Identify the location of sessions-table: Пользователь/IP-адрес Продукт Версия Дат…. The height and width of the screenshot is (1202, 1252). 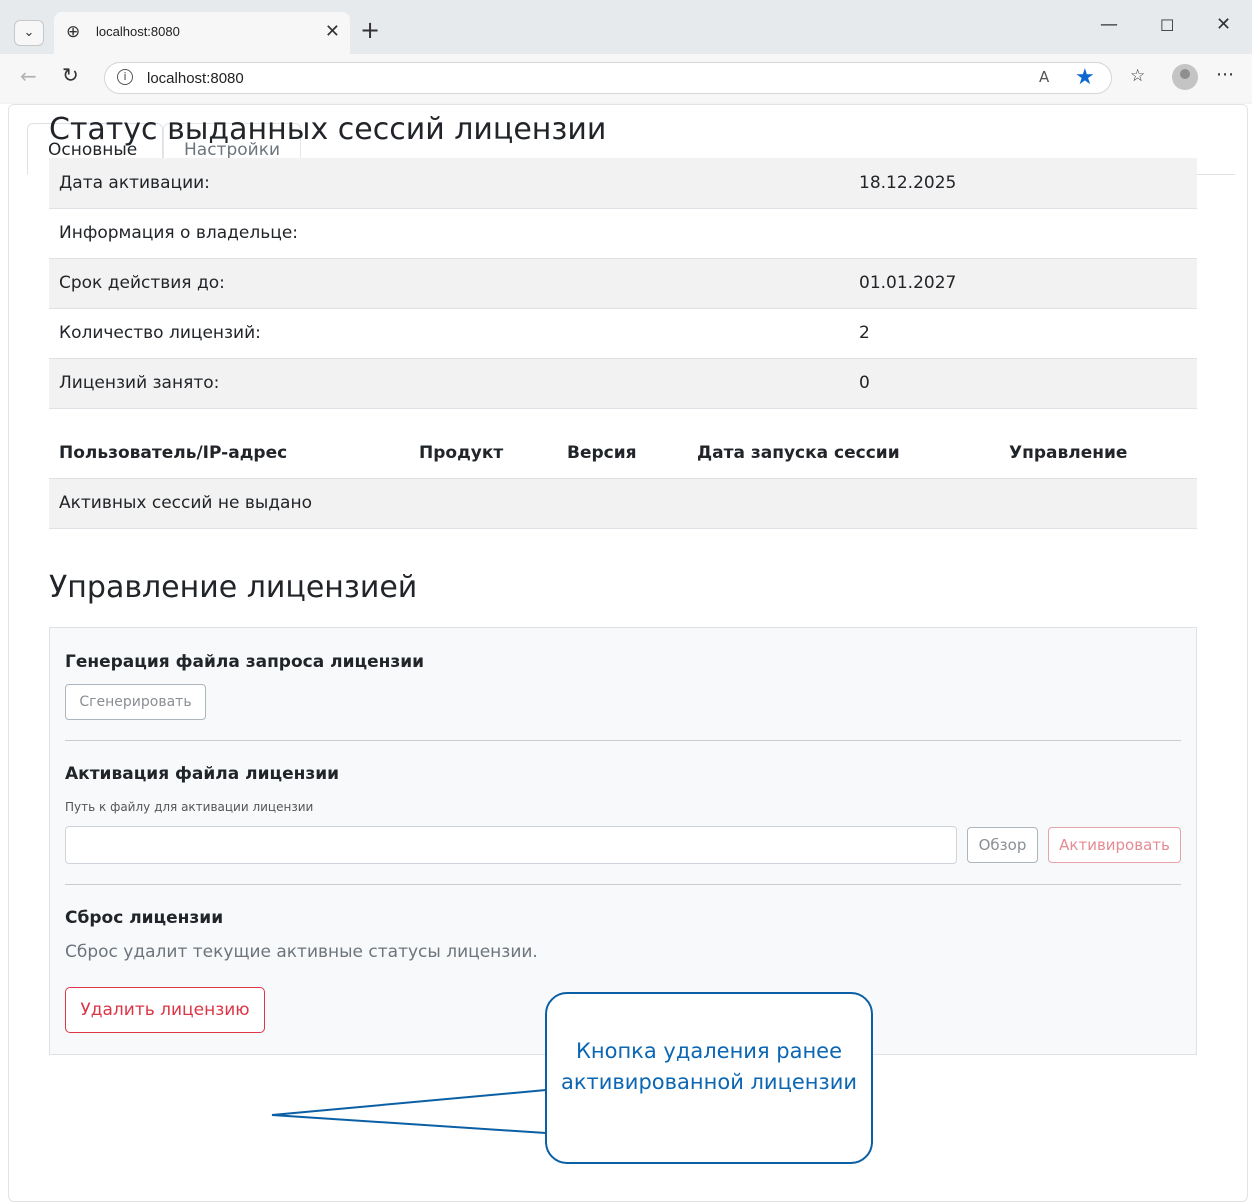
(623, 478).